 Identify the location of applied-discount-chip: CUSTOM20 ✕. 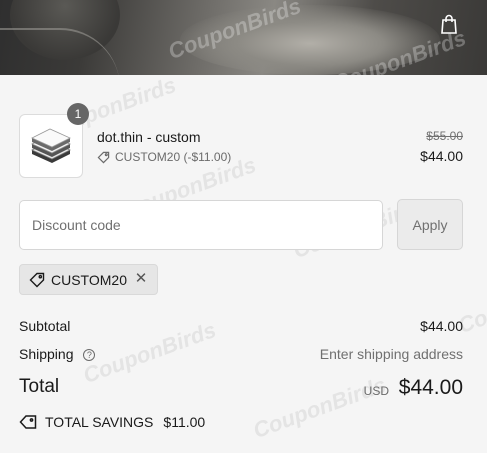
(88, 279).